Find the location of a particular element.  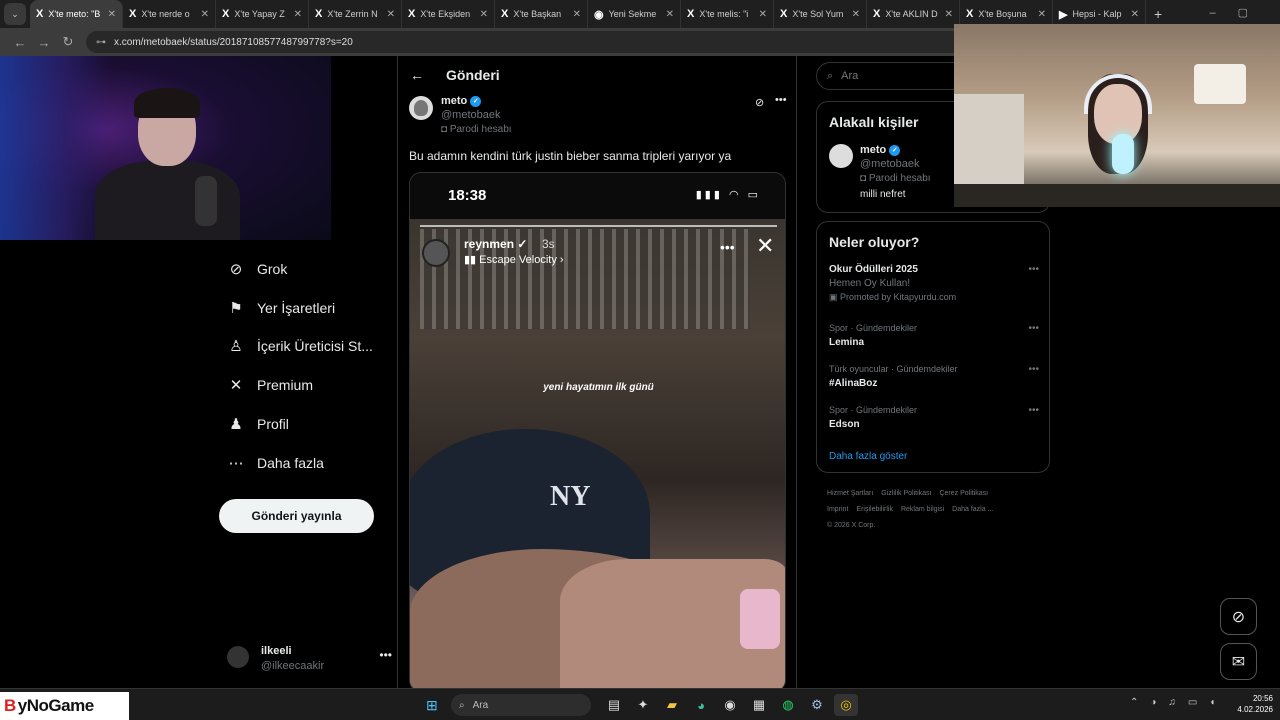

browser-tab: X X'te Zerrin N ✕ is located at coordinates (355, 14).